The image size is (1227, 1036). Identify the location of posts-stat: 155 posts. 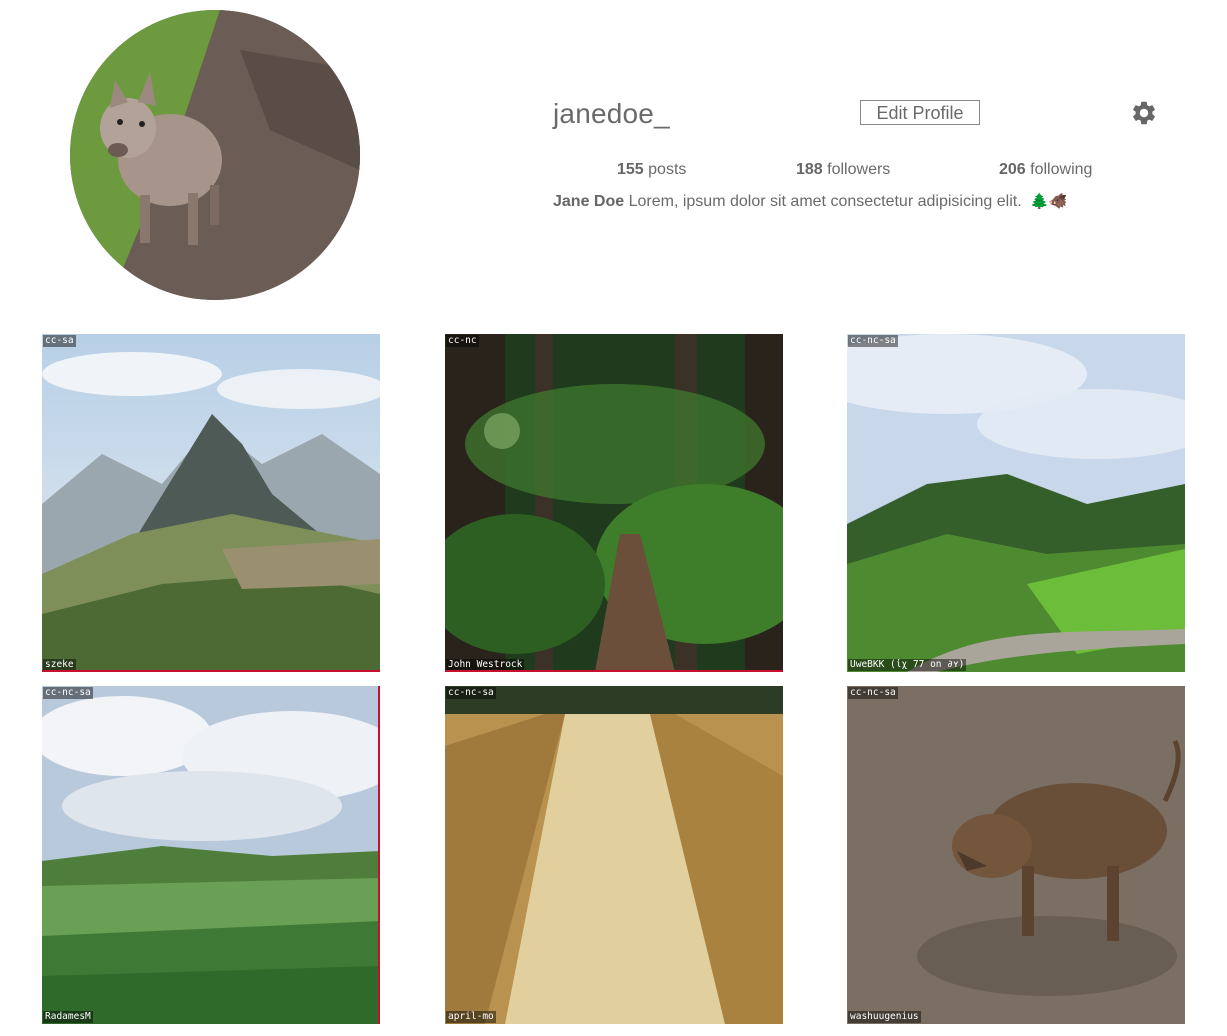
(651, 170).